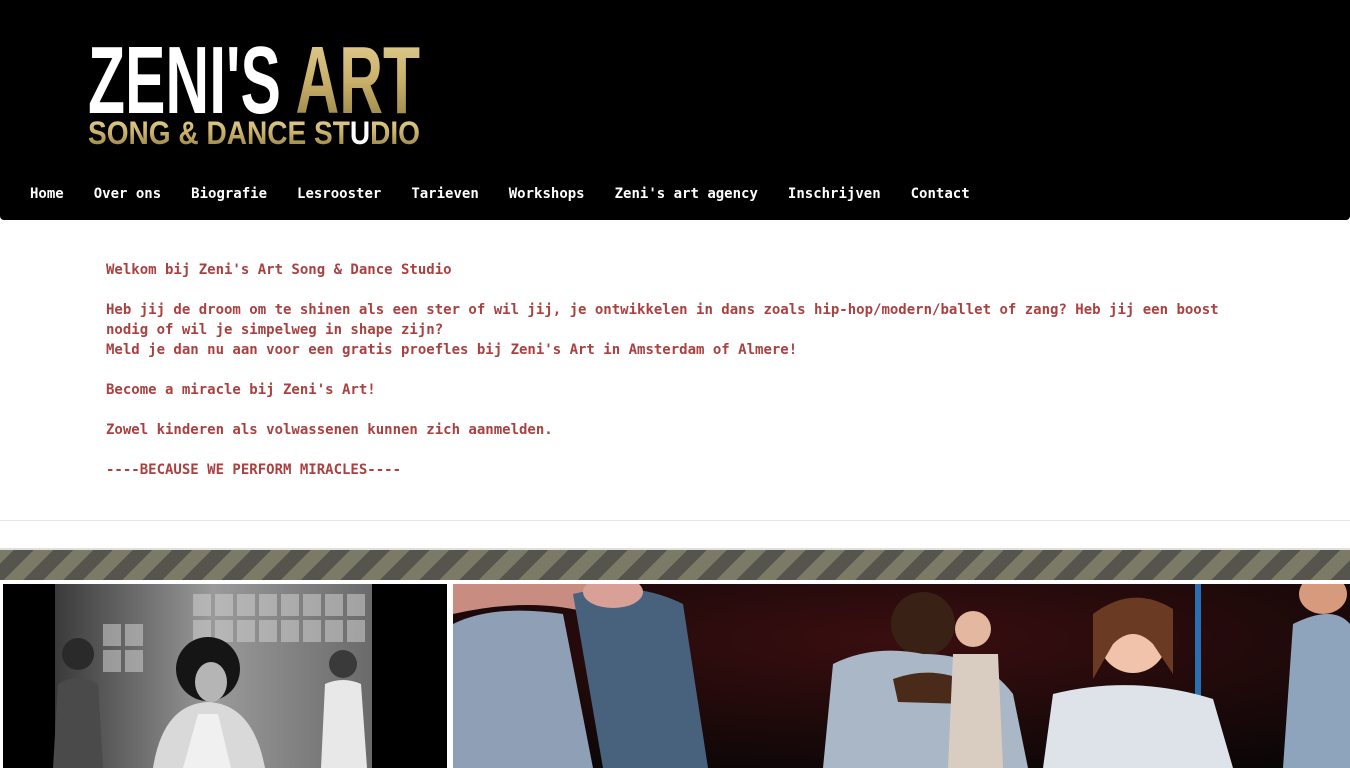 The image size is (1350, 768). I want to click on nav-biografie: Biografie, so click(229, 194).